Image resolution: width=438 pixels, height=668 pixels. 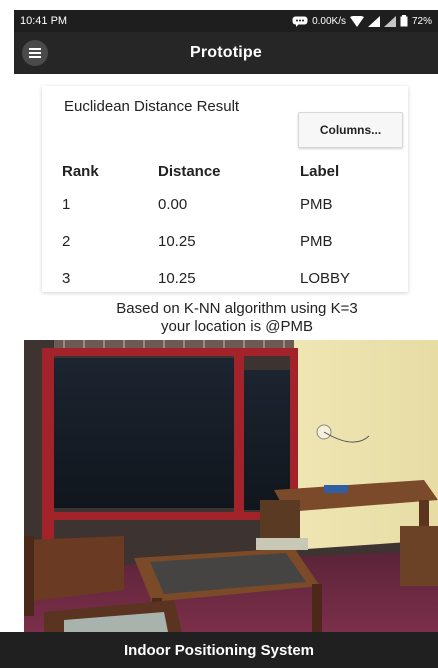 I want to click on table-row: 2 10.25 PMB, so click(x=227, y=241).